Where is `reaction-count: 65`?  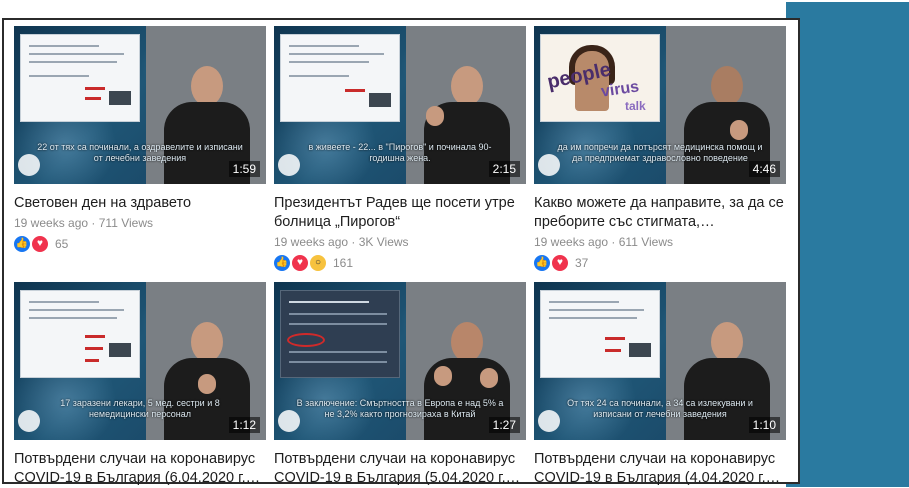
reaction-count: 65 is located at coordinates (62, 244).